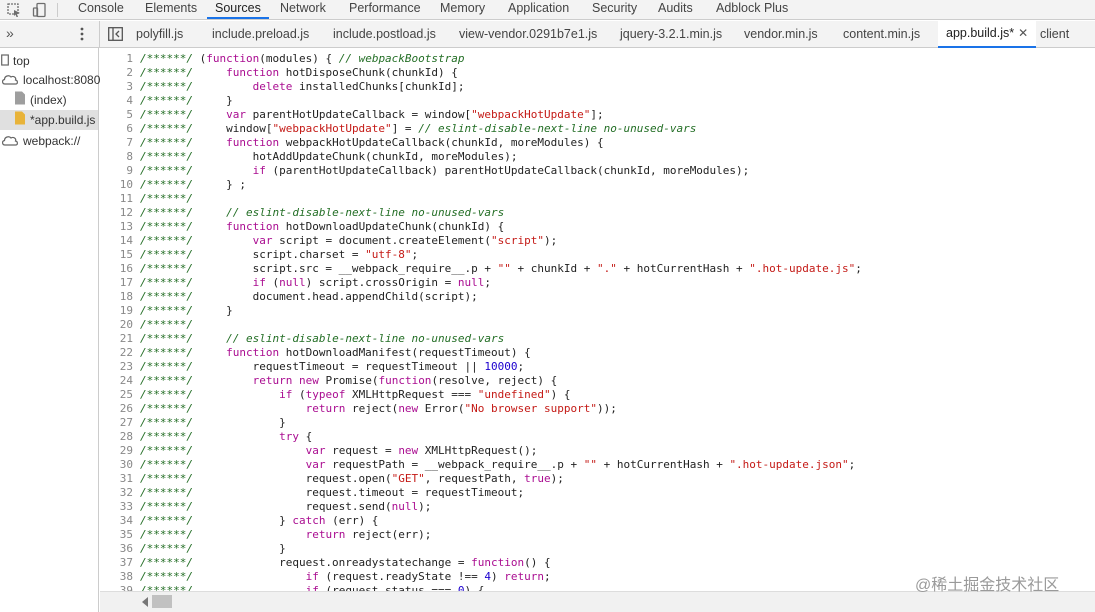 The width and height of the screenshot is (1095, 612). What do you see at coordinates (145, 602) in the screenshot?
I see `scroll-left-arrow-icon` at bounding box center [145, 602].